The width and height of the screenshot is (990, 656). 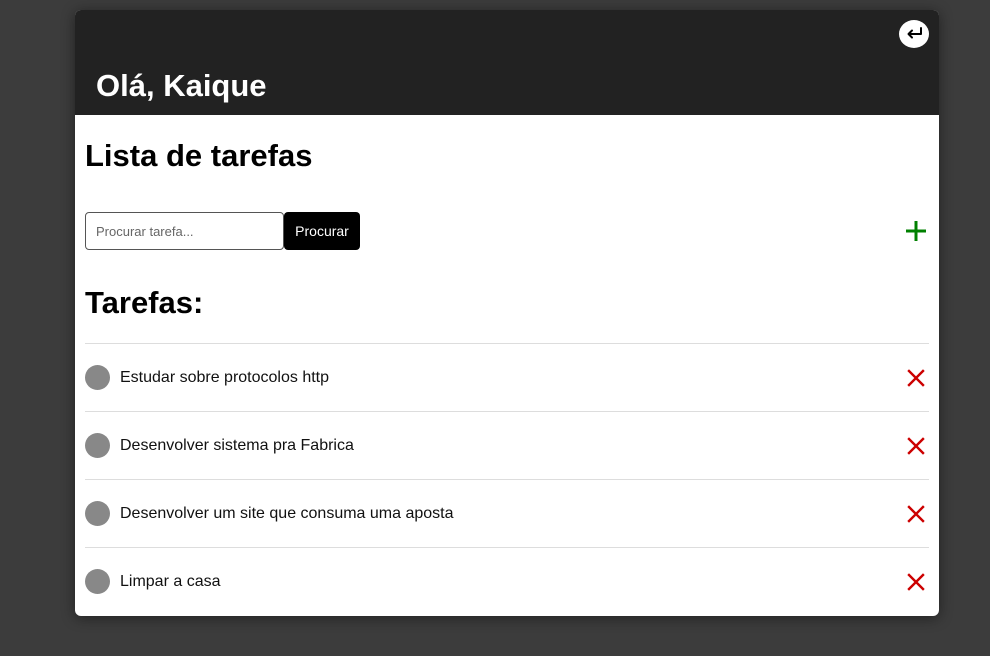 I want to click on plus-icon, so click(x=916, y=231).